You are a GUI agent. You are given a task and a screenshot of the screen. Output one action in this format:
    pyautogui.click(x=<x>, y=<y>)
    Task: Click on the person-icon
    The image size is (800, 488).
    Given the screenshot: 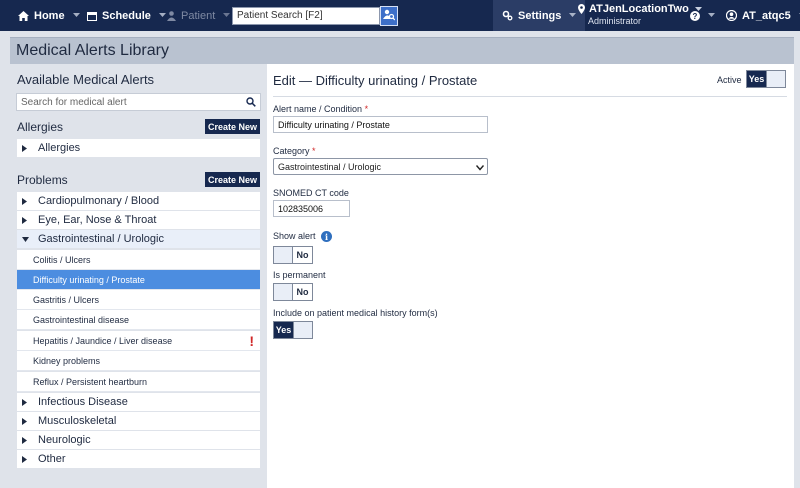 What is the action you would take?
    pyautogui.click(x=171, y=15)
    